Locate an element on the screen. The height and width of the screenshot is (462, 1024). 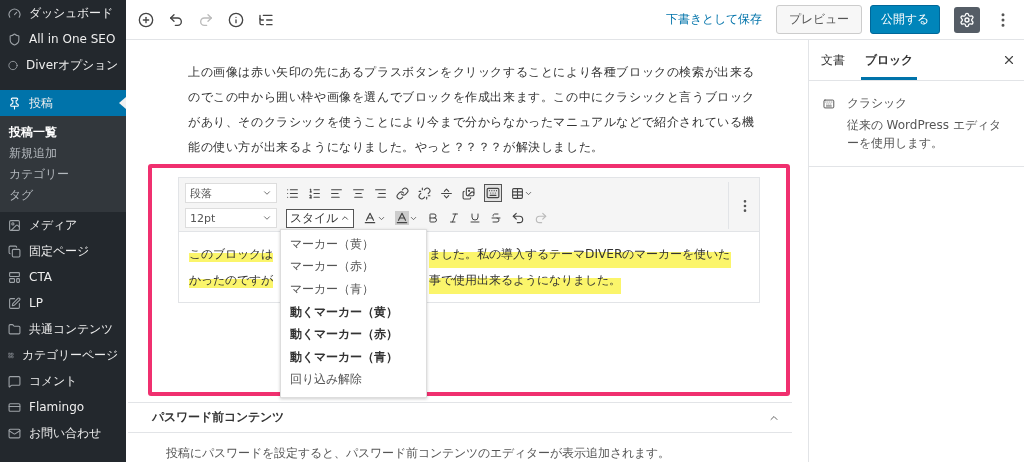
section-text: 投稿にパスワードを設定すると、パスワード前コンテンツのエディターが表示追加されます。 is located at coordinates (418, 453).